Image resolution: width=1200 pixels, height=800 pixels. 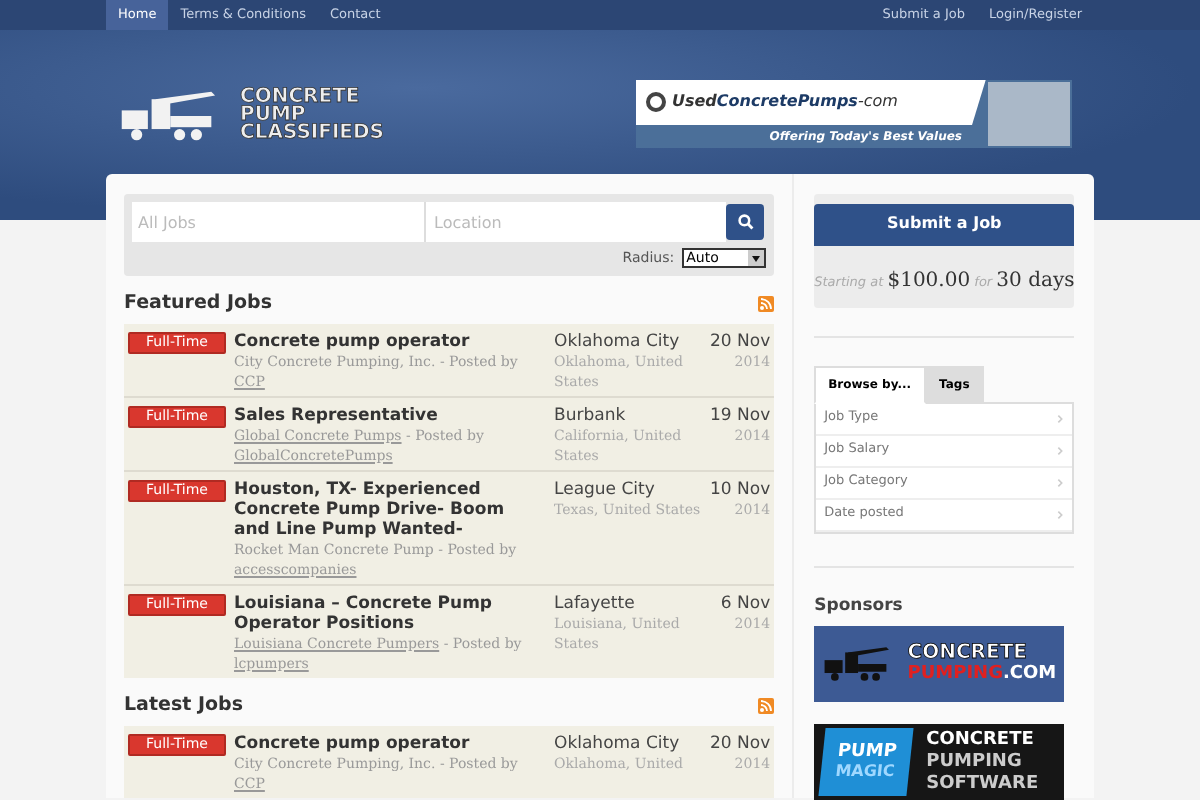 I want to click on section-heading: Latest Jobs, so click(x=183, y=705).